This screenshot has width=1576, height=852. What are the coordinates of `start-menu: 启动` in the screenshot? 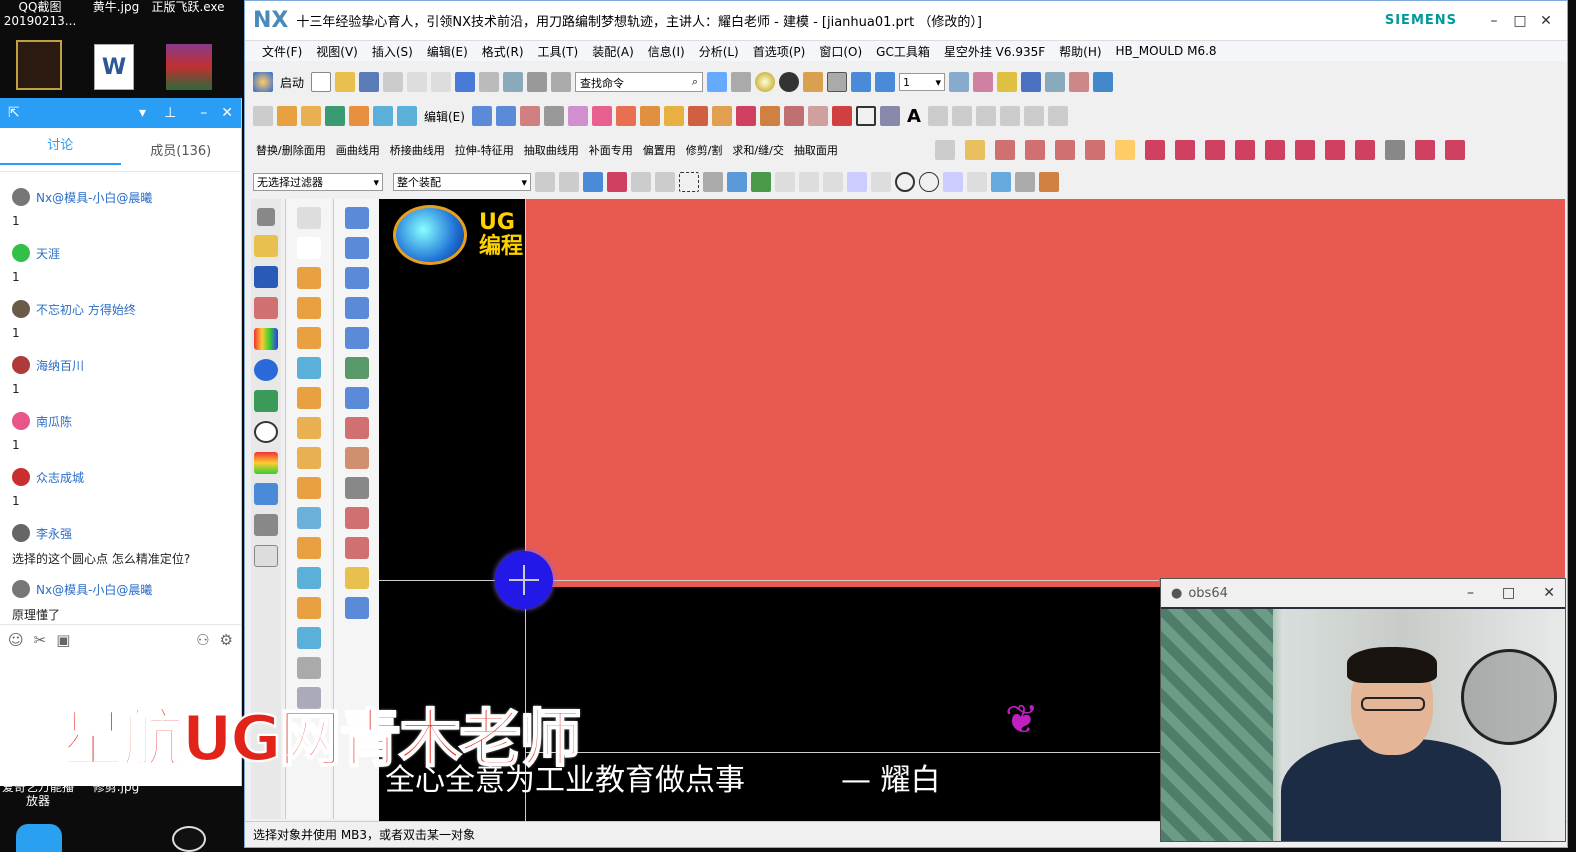 It's located at (292, 82).